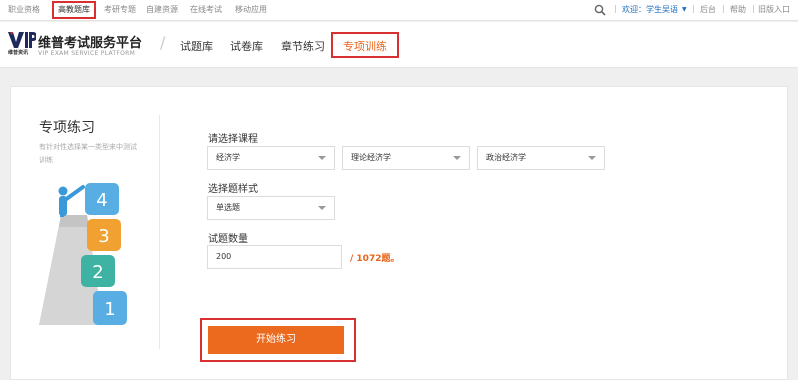 This screenshot has width=798, height=380. Describe the element at coordinates (738, 9) in the screenshot. I see `topbar-link-help: 帮助` at that location.